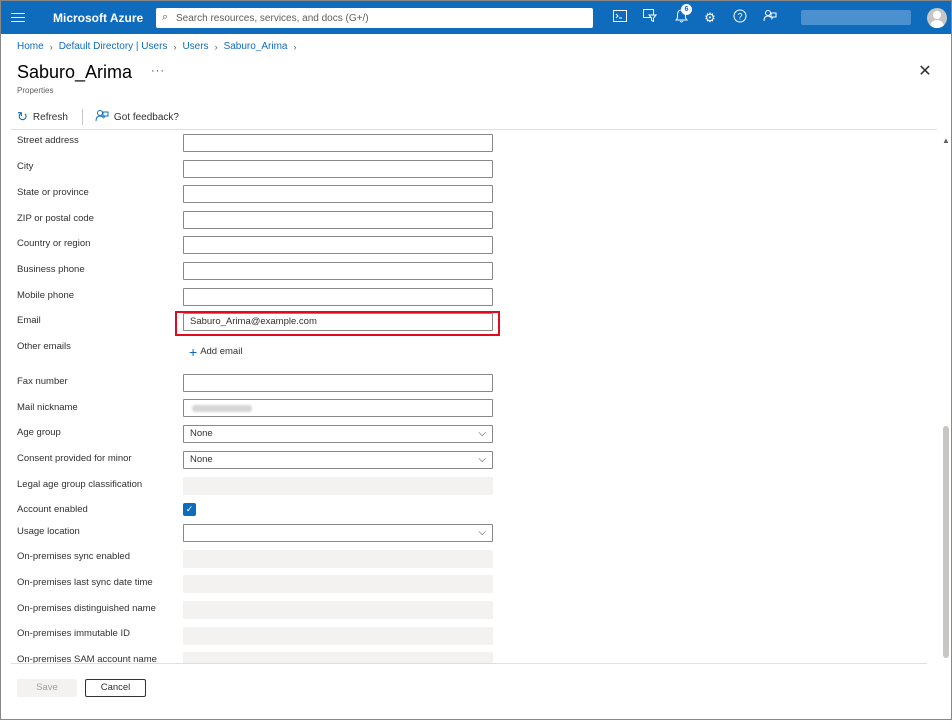  I want to click on street-address-input, so click(338, 143).